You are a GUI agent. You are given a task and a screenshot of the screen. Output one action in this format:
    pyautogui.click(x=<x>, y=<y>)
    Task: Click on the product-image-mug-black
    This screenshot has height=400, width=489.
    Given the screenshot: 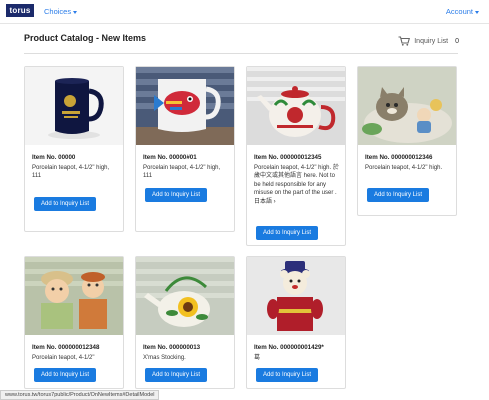 What is the action you would take?
    pyautogui.click(x=74, y=106)
    